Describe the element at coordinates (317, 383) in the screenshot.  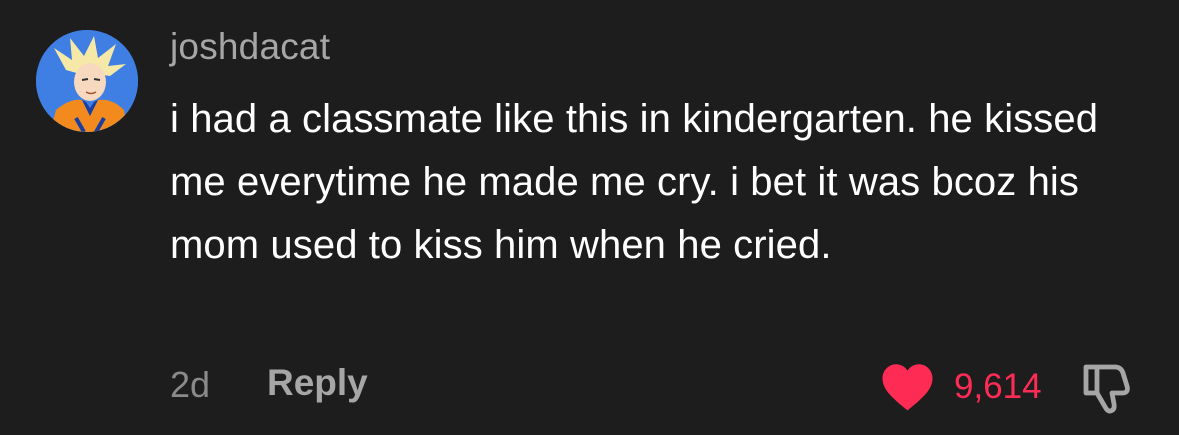
I see `reply-button: Reply` at that location.